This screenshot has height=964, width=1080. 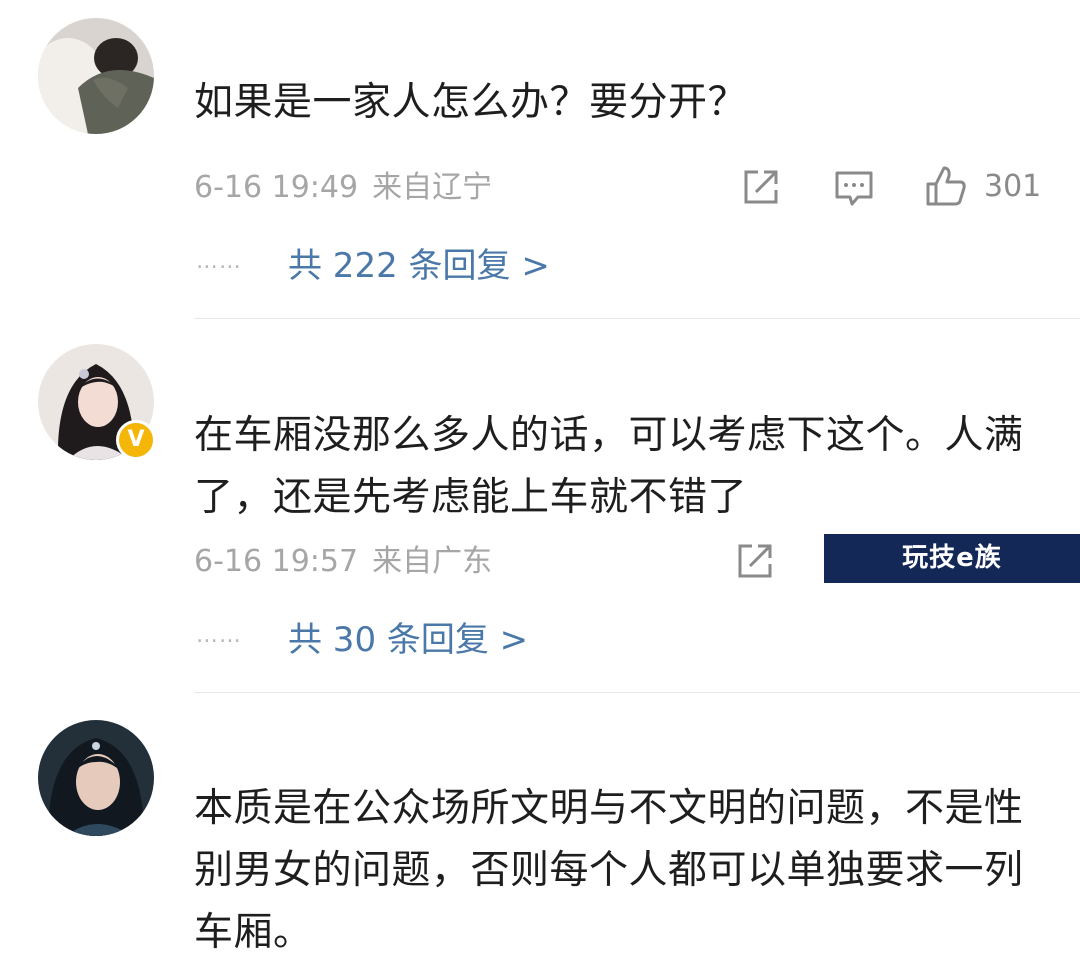 What do you see at coordinates (419, 266) in the screenshot?
I see `replies-label: 共 222 条回复 >` at bounding box center [419, 266].